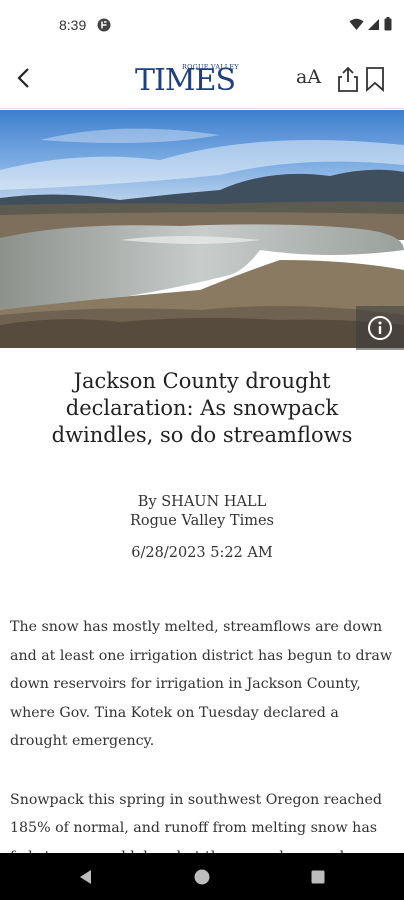 Image resolution: width=404 pixels, height=901 pixels. I want to click on byline-organization: Rogue Valley Times, so click(202, 521).